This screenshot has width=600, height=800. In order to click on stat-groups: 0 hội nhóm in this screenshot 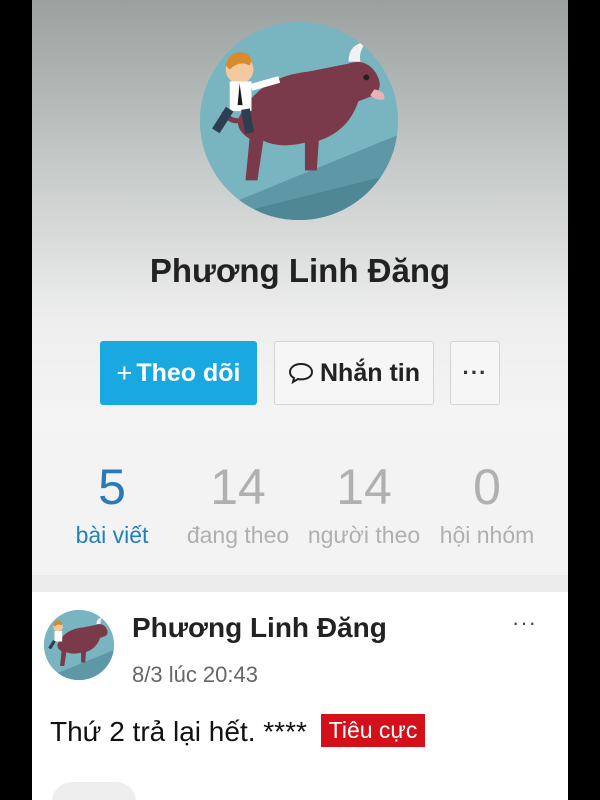, I will do `click(487, 500)`.